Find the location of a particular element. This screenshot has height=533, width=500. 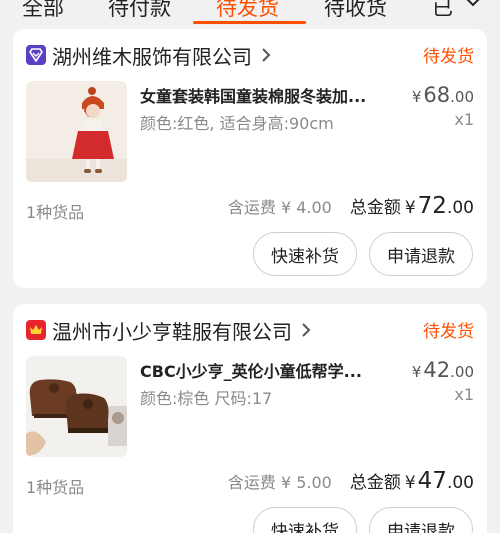

active-tab-indicator is located at coordinates (249, 22).